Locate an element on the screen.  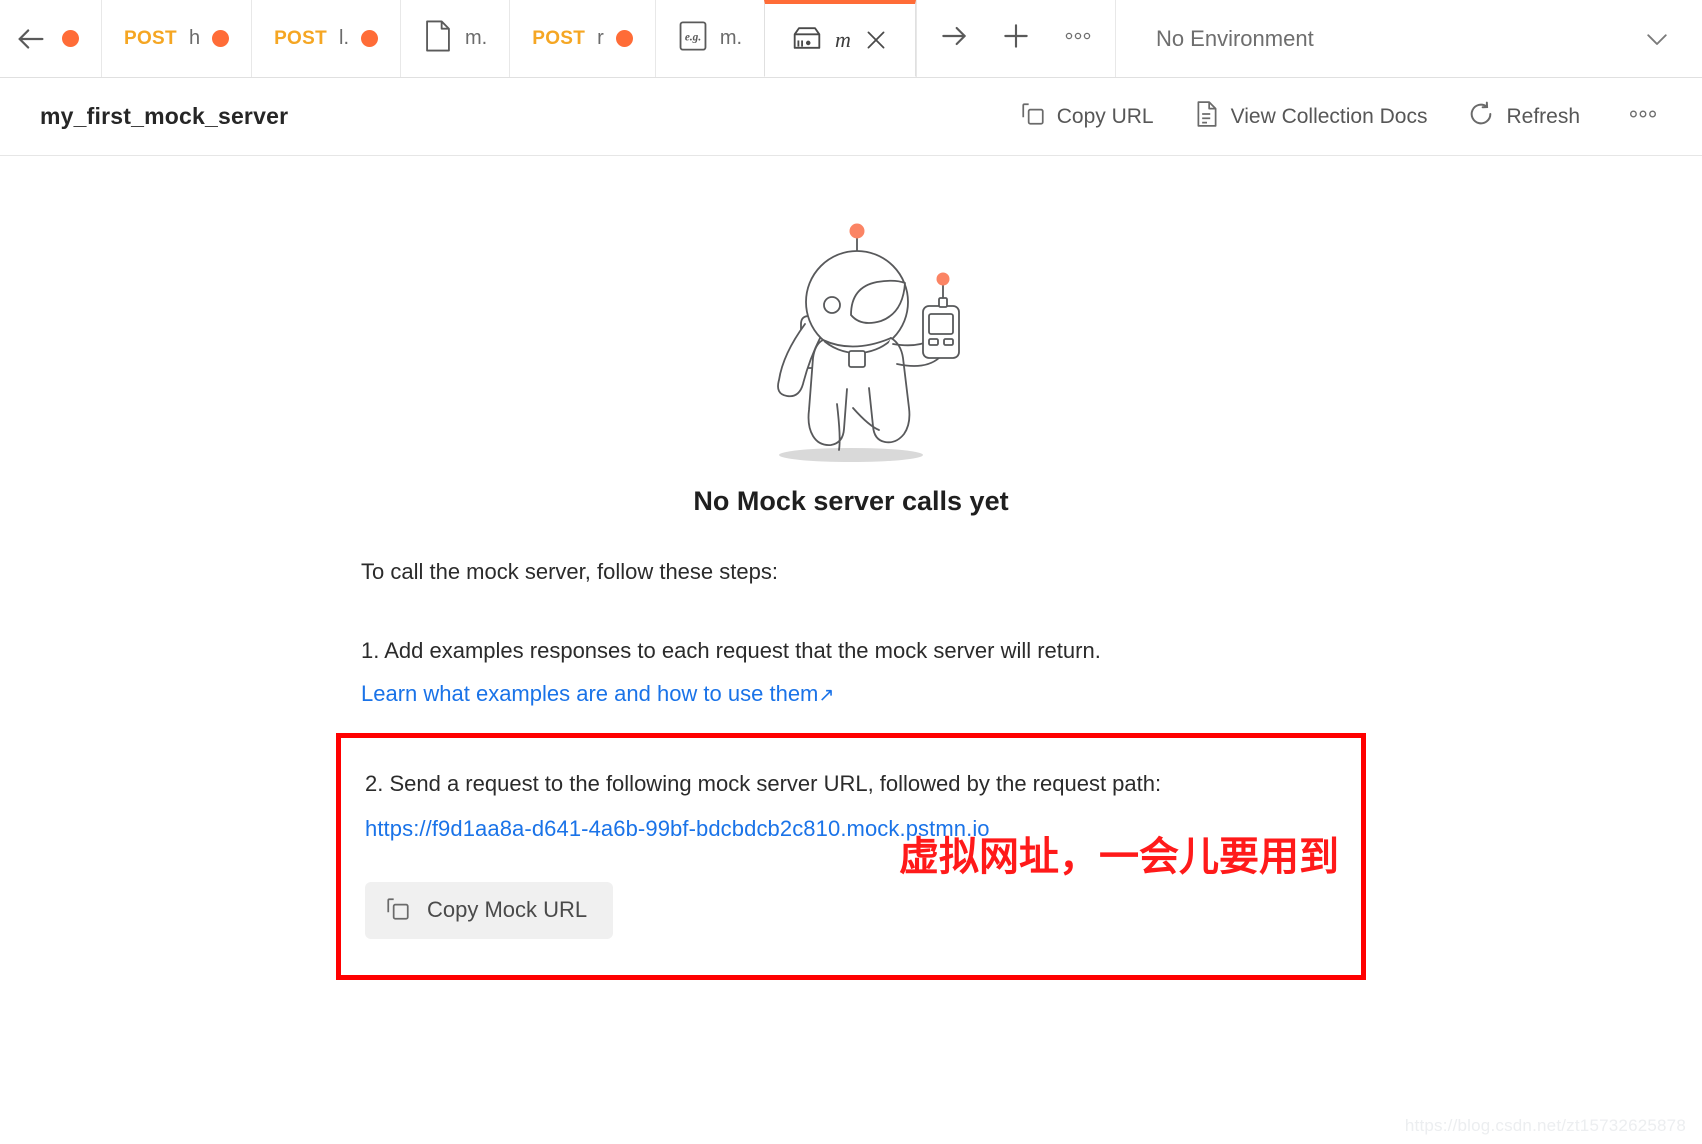
view-collection-docs-button: View Collection Docs is located at coordinates (1311, 116).